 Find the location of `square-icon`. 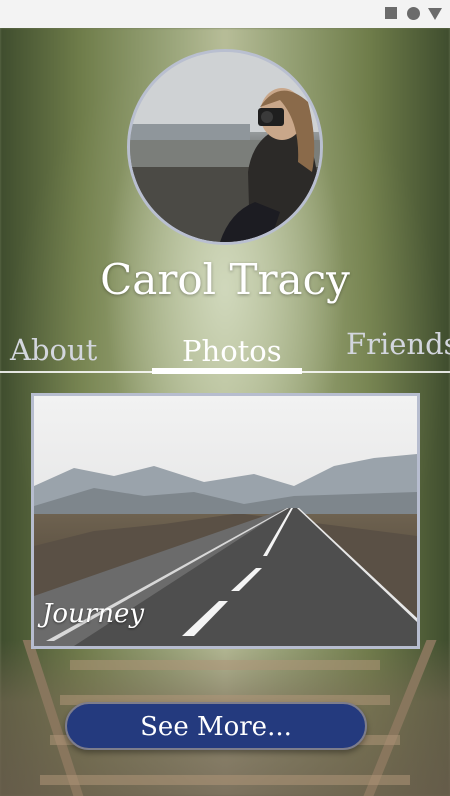

square-icon is located at coordinates (391, 13).